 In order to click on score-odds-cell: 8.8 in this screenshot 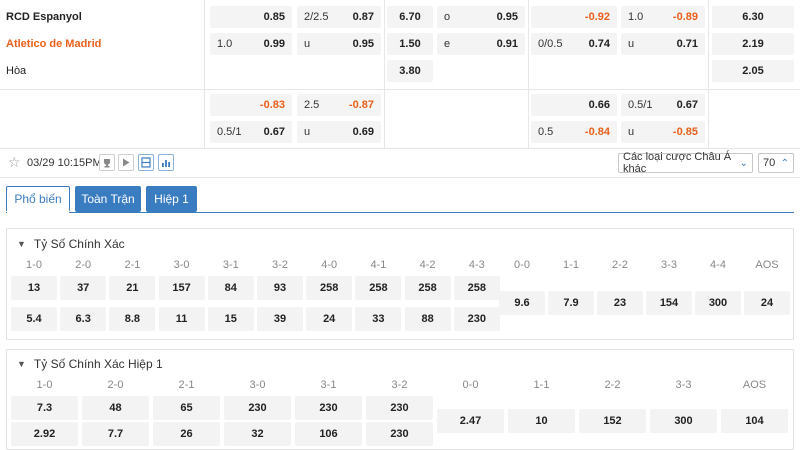, I will do `click(132, 319)`.